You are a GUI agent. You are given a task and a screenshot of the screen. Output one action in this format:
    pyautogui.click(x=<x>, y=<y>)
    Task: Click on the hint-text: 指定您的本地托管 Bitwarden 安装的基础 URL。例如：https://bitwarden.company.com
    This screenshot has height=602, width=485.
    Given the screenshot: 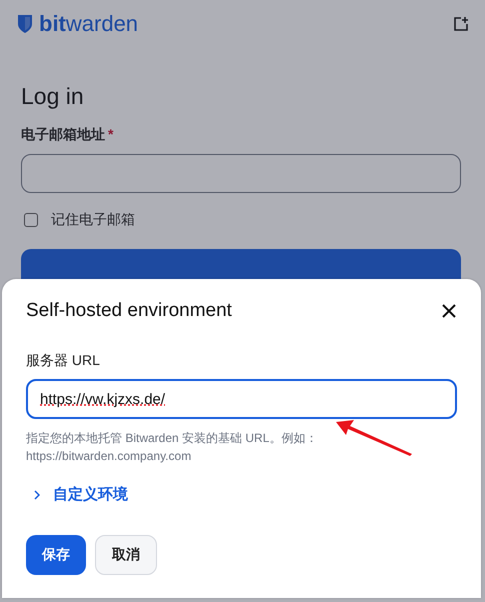 What is the action you would take?
    pyautogui.click(x=172, y=447)
    